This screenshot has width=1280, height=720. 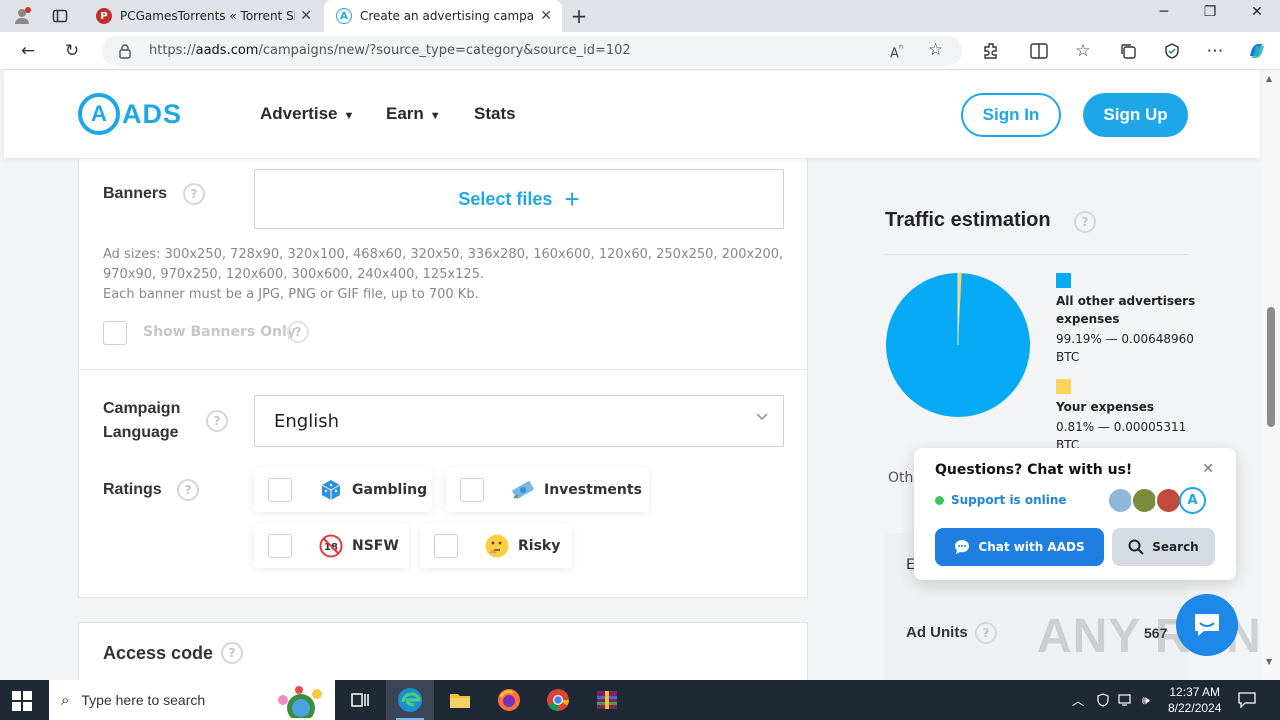 What do you see at coordinates (1128, 51) in the screenshot?
I see `collections-icon` at bounding box center [1128, 51].